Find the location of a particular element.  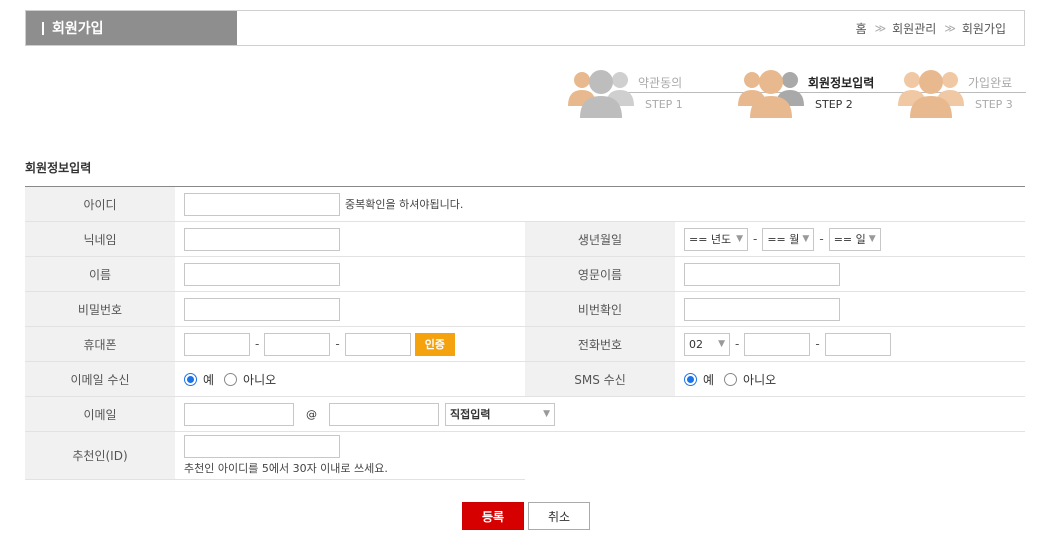

form-row-name: 이름 영문이름 is located at coordinates (525, 274).